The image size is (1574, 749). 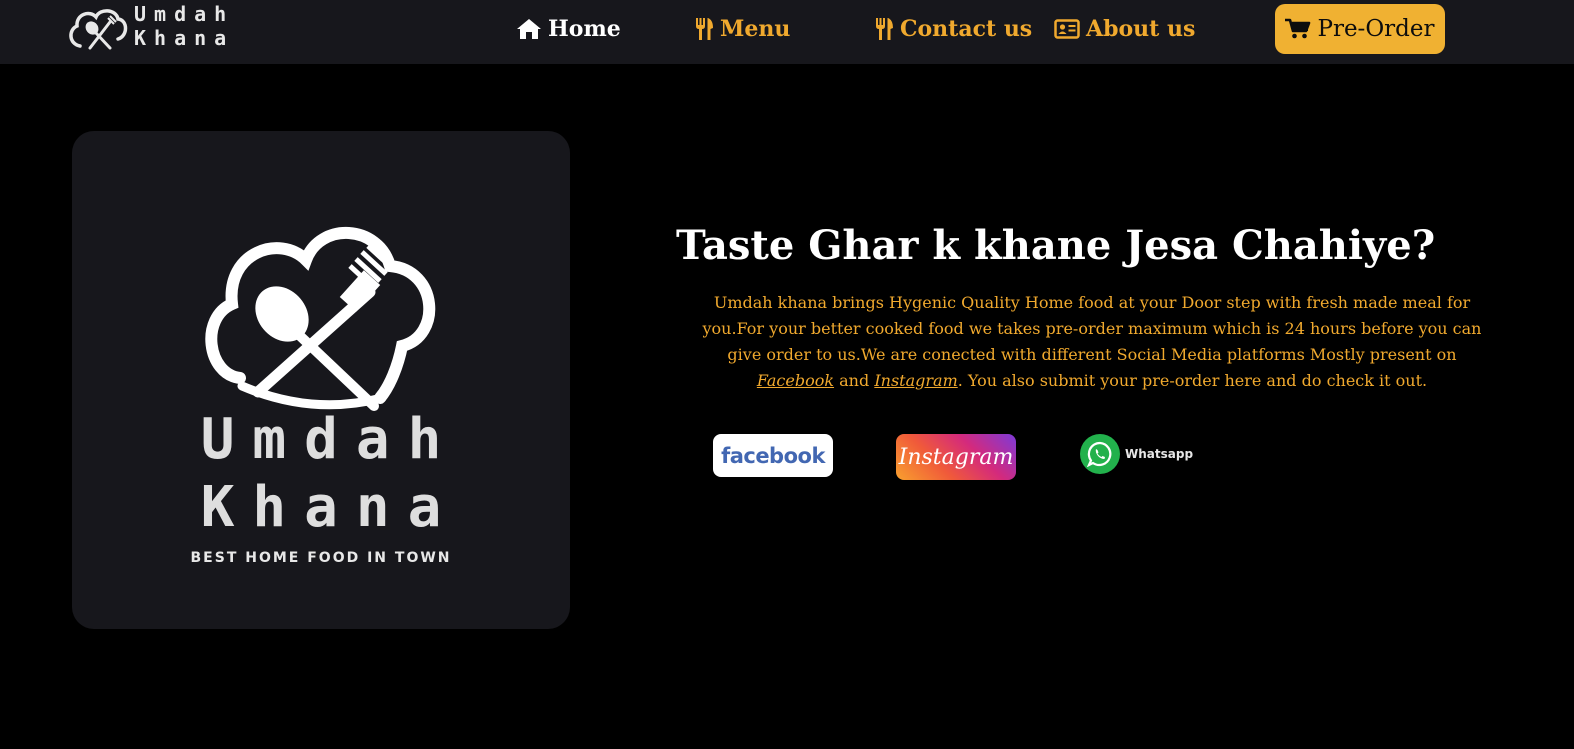 I want to click on logo-word-umdah: Umdah, so click(x=330, y=439).